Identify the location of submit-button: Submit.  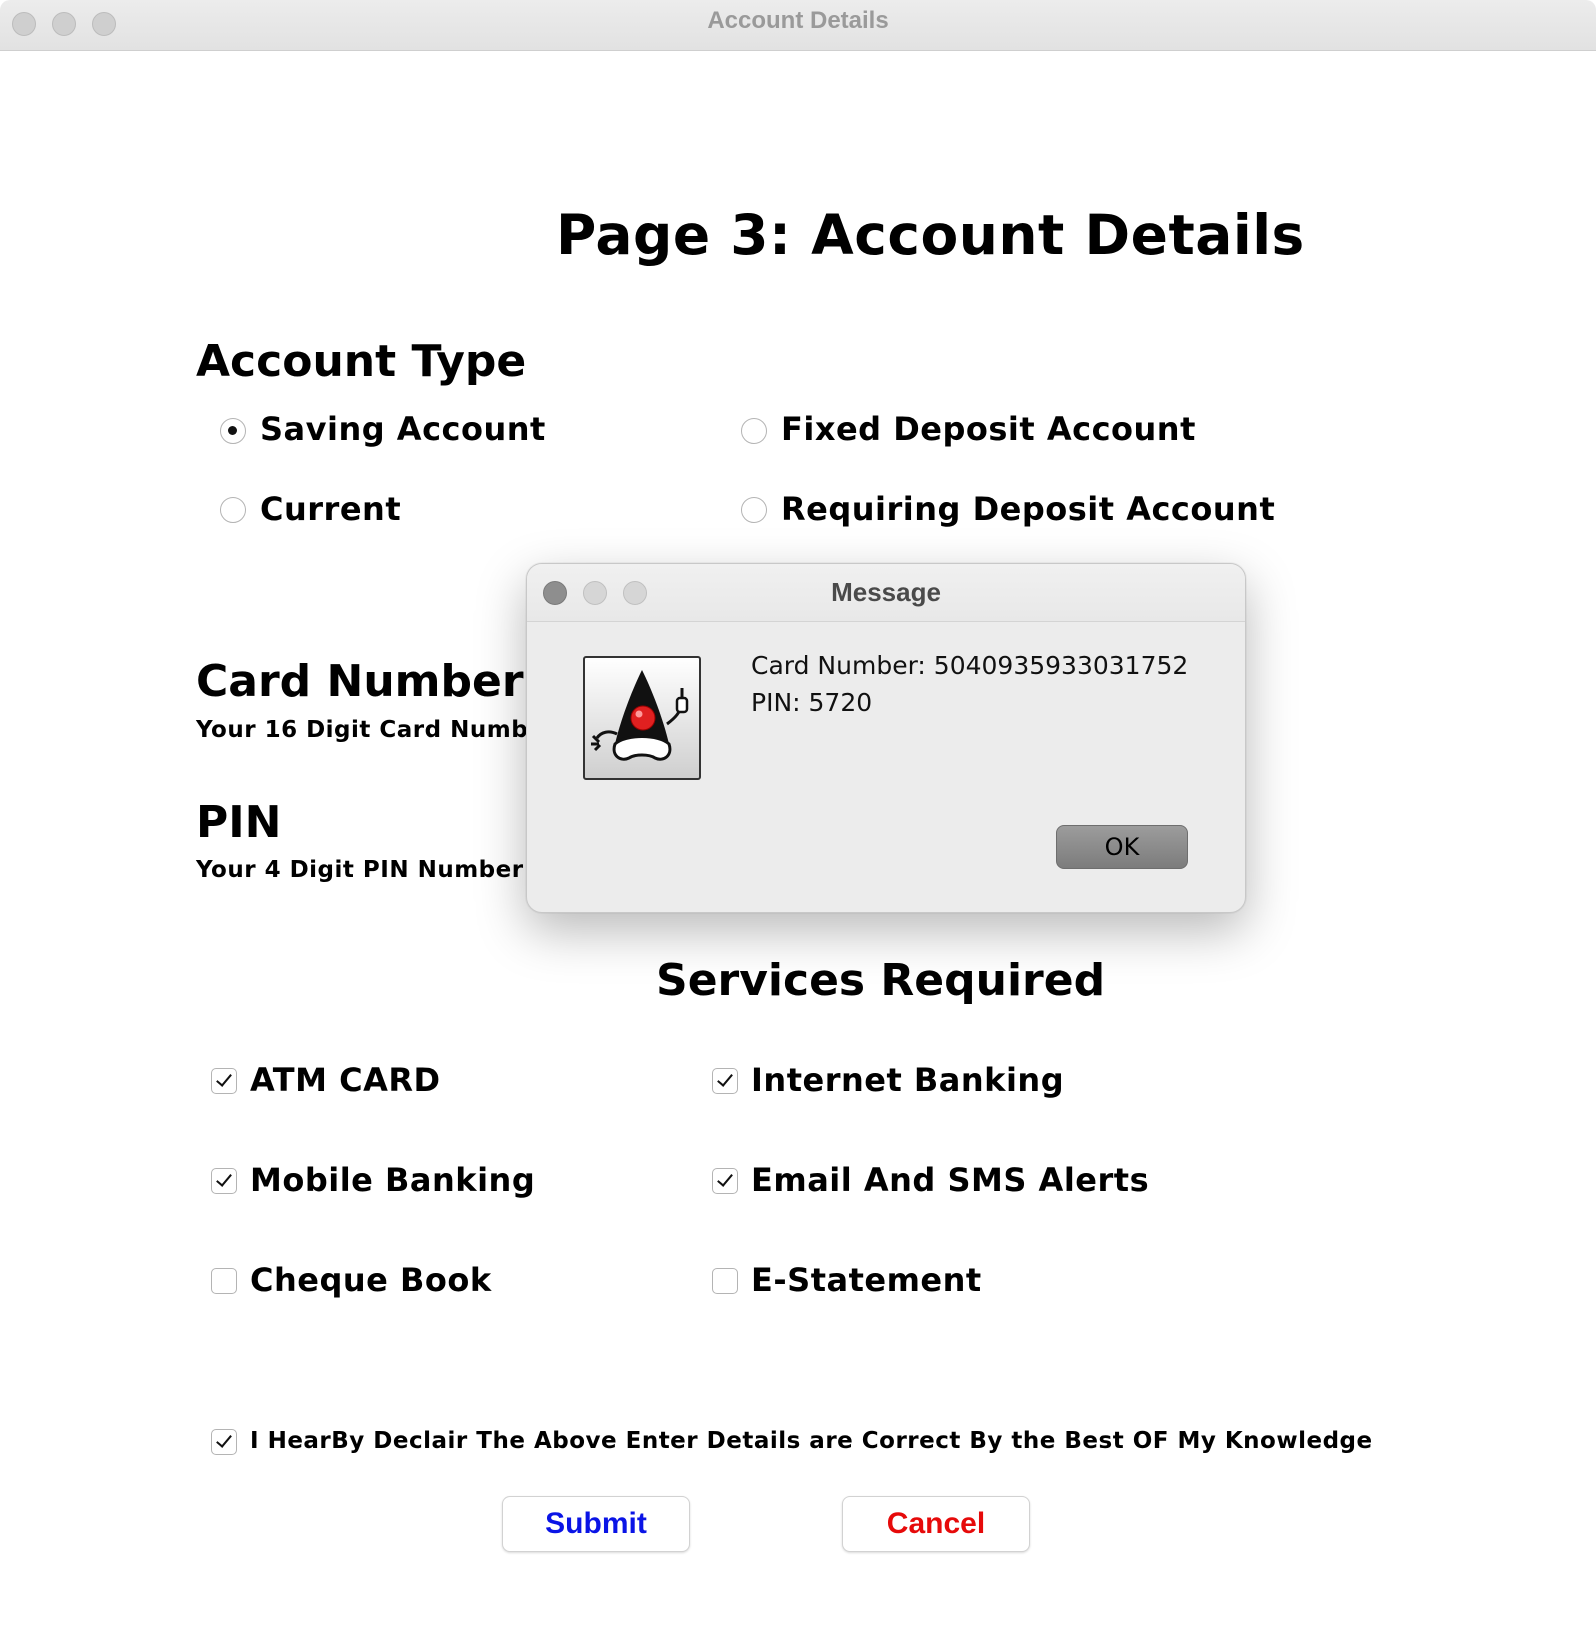
(596, 1524).